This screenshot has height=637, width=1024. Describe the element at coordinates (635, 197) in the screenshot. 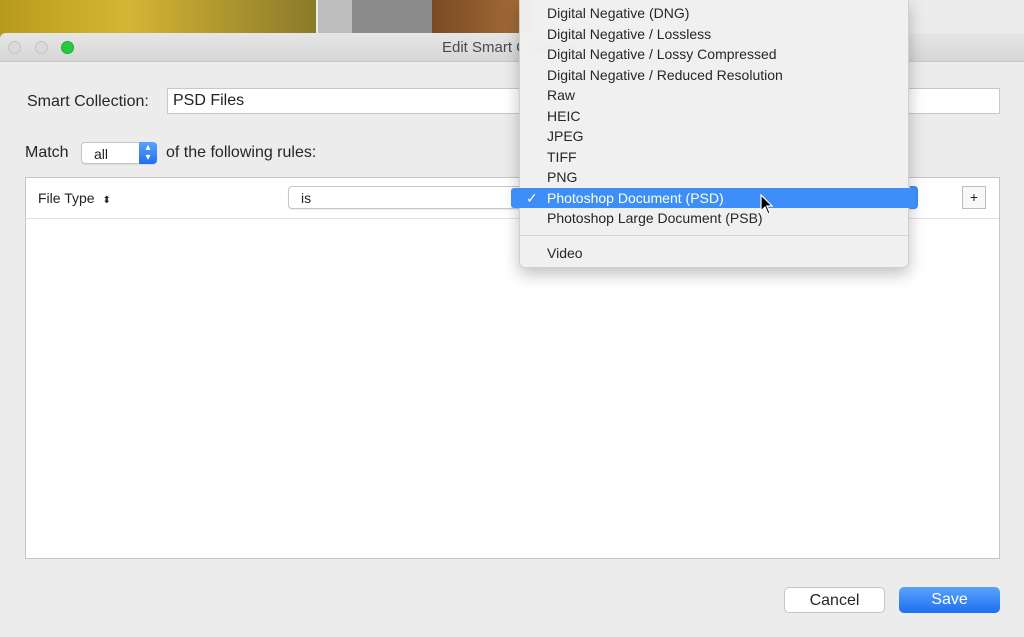

I see `menu-item-label: Photoshop Document (PSD)` at that location.